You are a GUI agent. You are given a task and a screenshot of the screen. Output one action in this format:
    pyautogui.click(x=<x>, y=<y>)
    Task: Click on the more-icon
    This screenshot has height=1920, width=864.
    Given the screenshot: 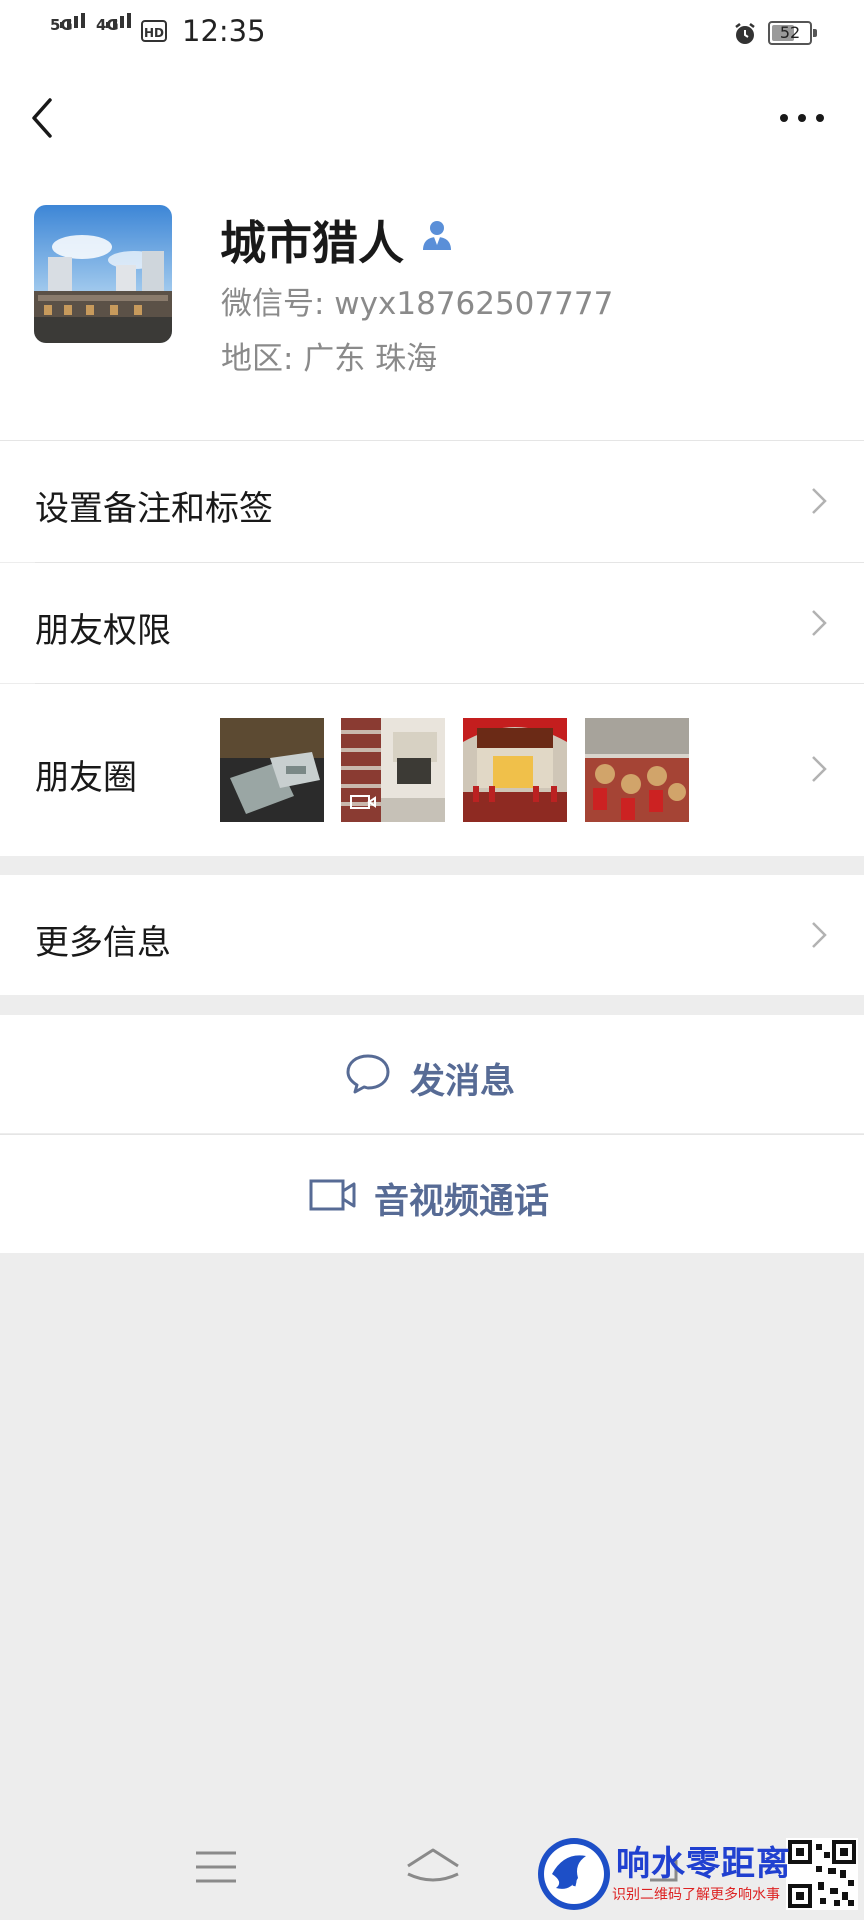 What is the action you would take?
    pyautogui.click(x=802, y=118)
    